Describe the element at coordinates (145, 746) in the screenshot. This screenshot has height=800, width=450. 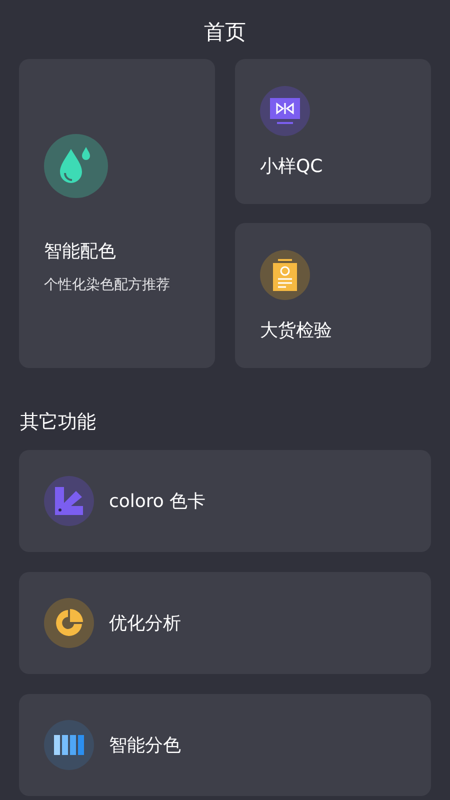
I see `function-label: 智能分色` at that location.